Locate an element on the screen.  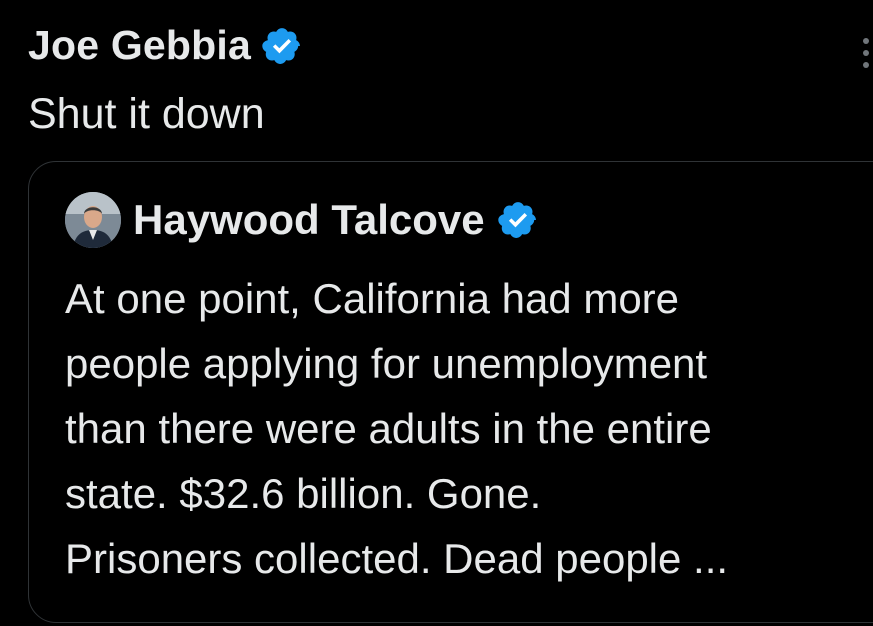
tweet-header: Joe Gebbia is located at coordinates (165, 45).